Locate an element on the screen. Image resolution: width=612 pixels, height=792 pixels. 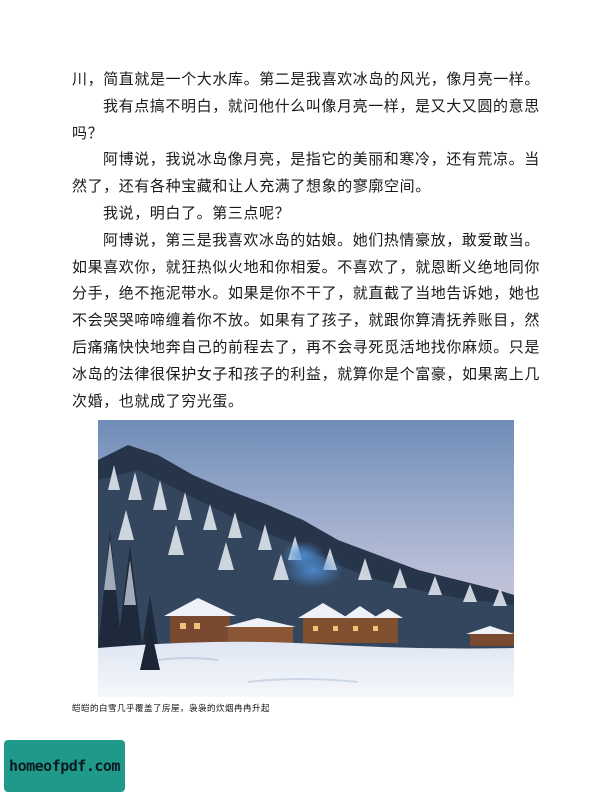
watermark-text: homeofpdf.com is located at coordinates (64, 766).